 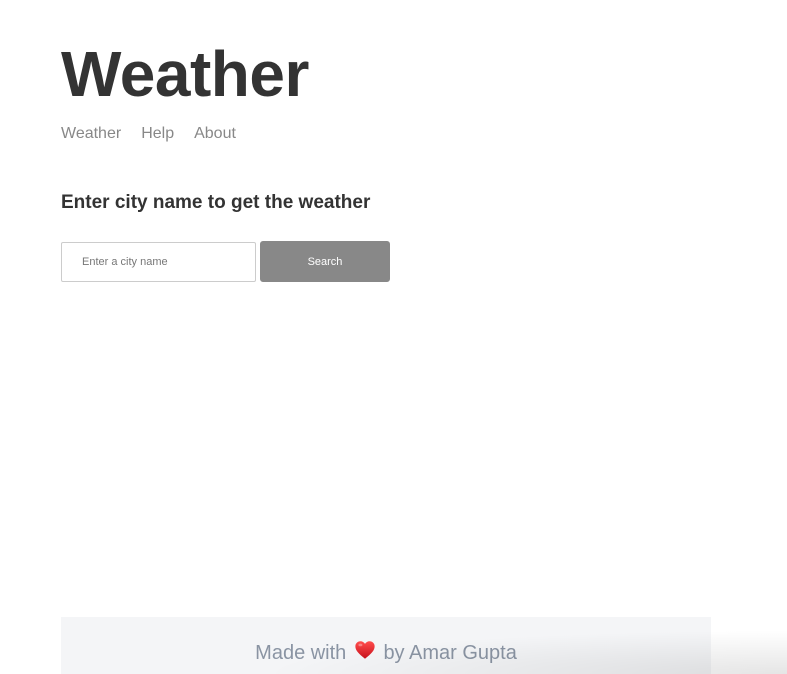 I want to click on site-title: Weather, so click(x=185, y=74).